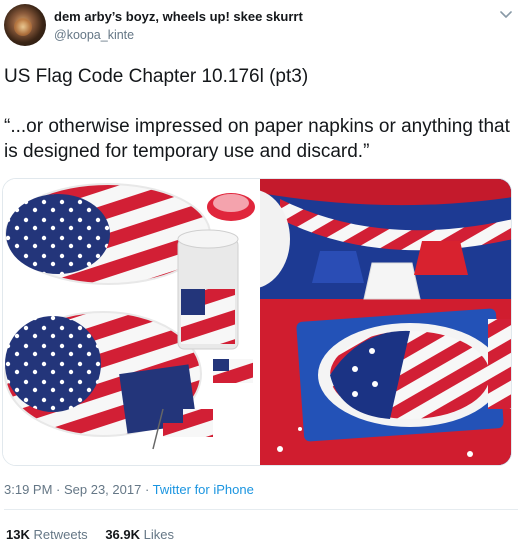 The image size is (522, 554). Describe the element at coordinates (123, 534) in the screenshot. I see `likes-count: 36.9K` at that location.